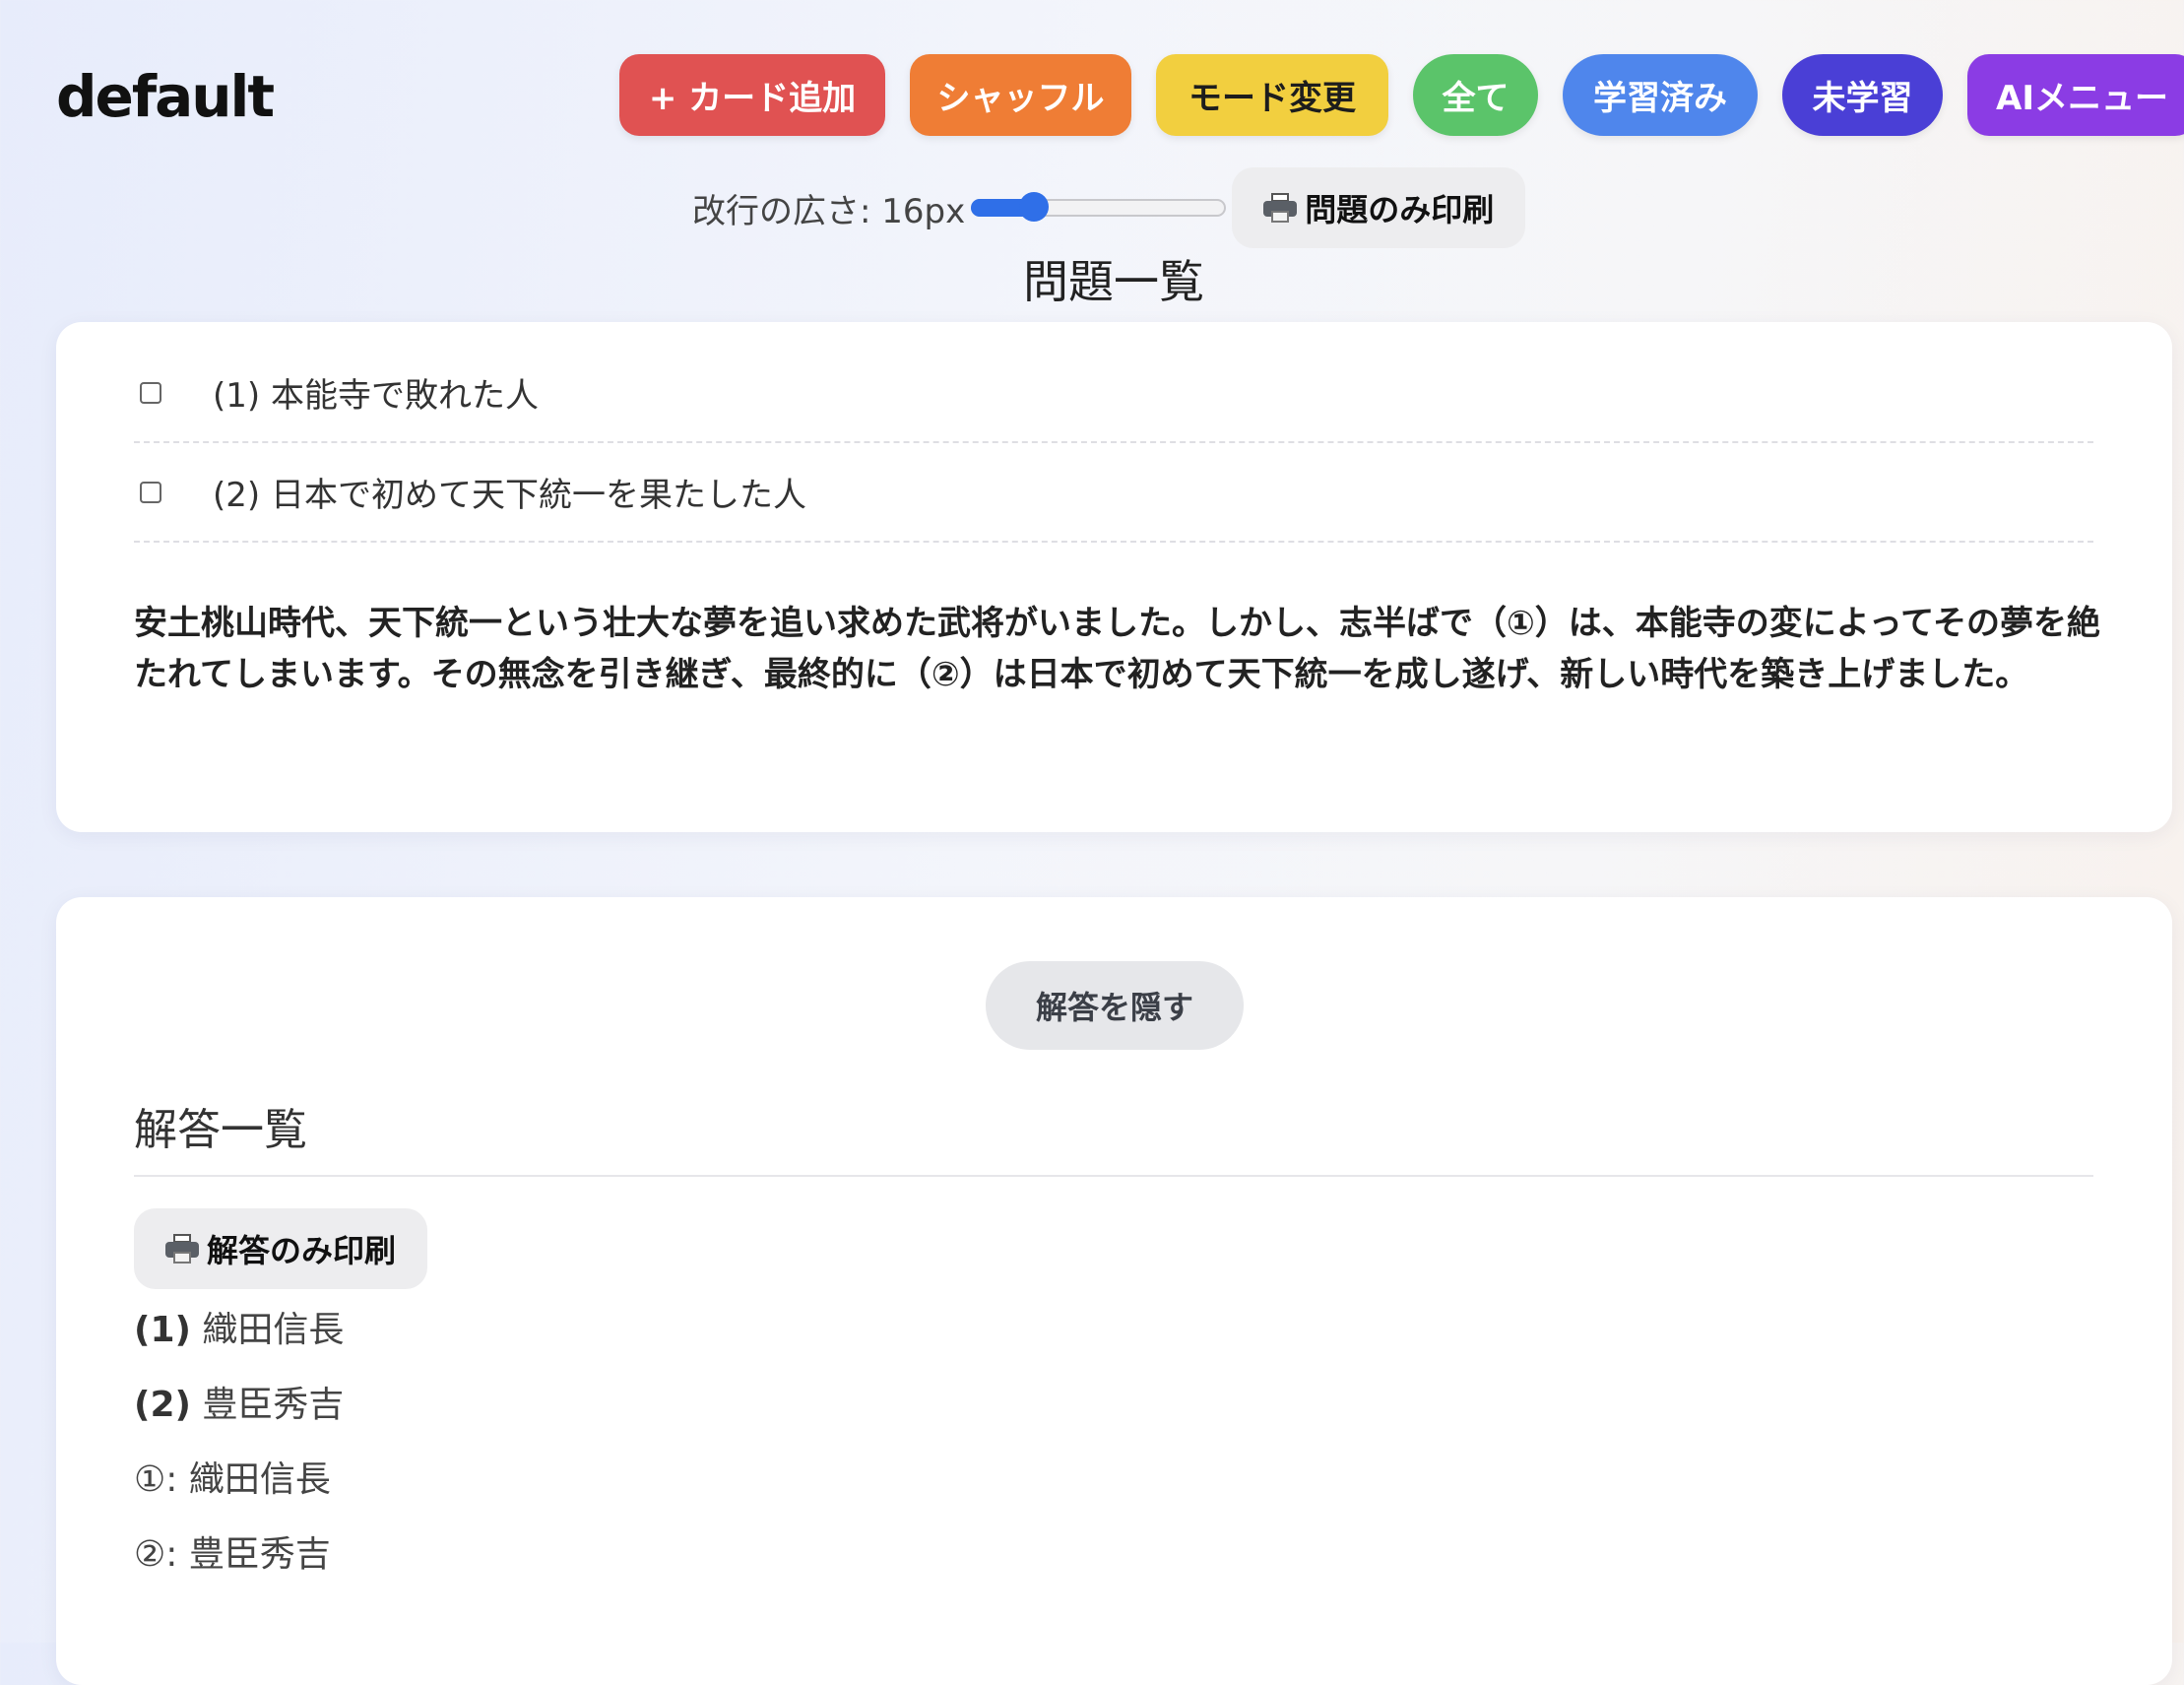  I want to click on print-answers-label: 解答のみ印刷, so click(302, 1250).